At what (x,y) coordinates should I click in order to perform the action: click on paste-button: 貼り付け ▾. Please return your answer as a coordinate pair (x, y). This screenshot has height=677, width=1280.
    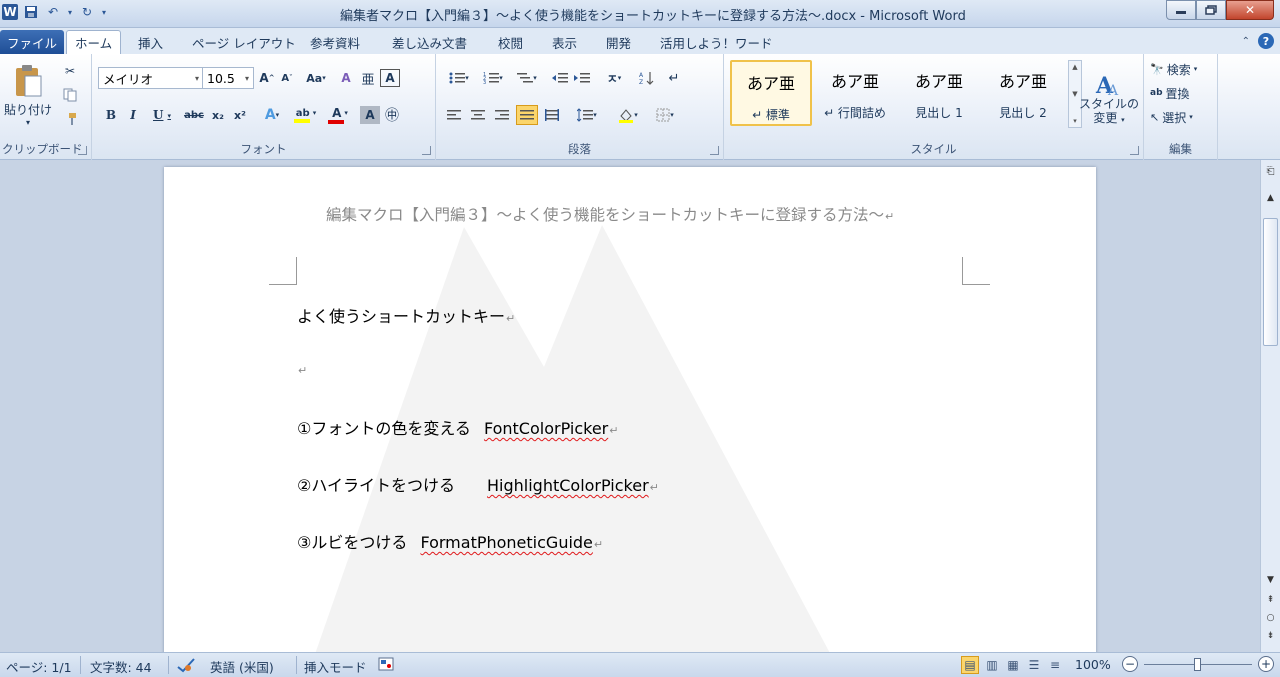
    Looking at the image, I should click on (28, 95).